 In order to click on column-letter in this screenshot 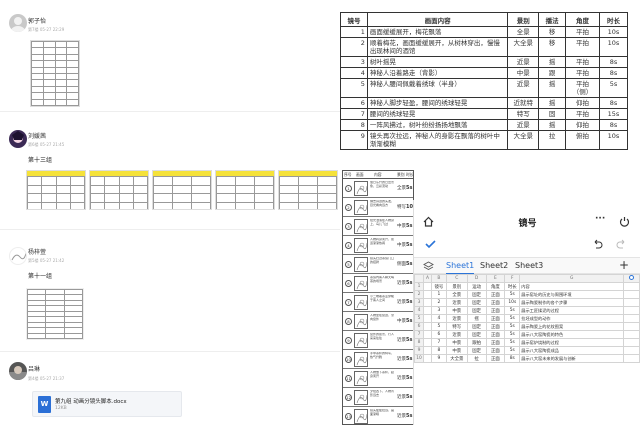, I will do `click(419, 278)`.